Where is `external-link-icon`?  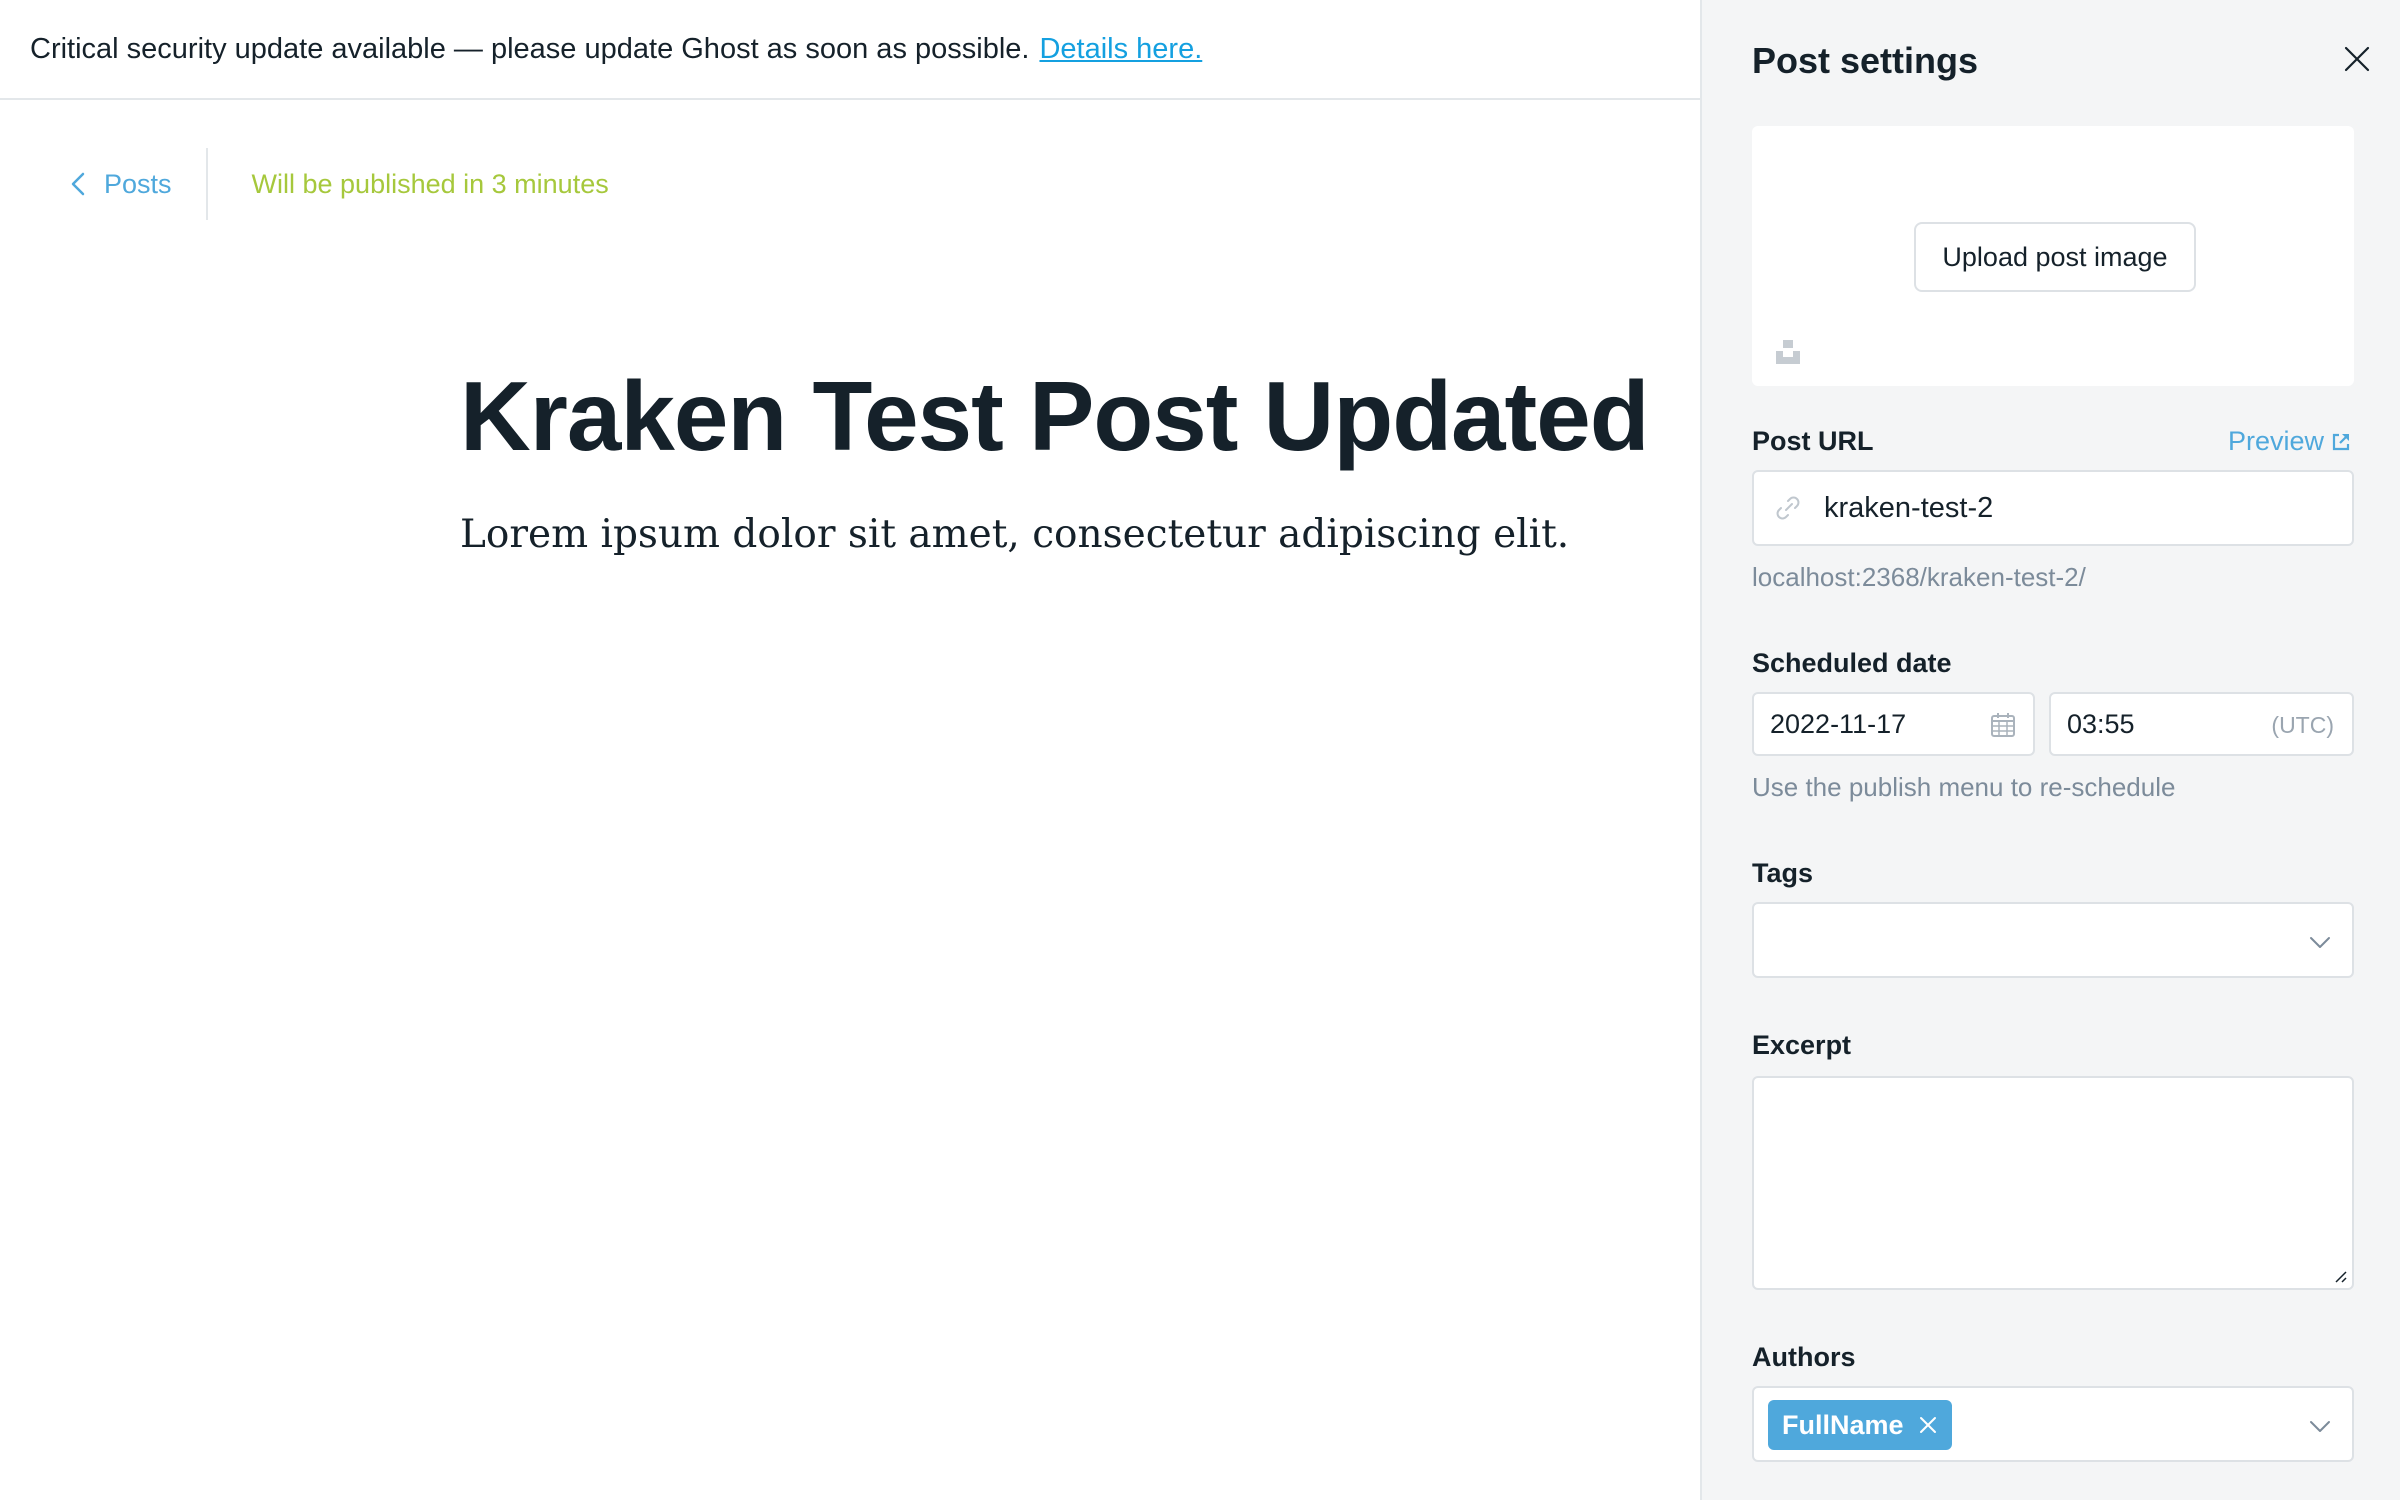 external-link-icon is located at coordinates (2341, 441).